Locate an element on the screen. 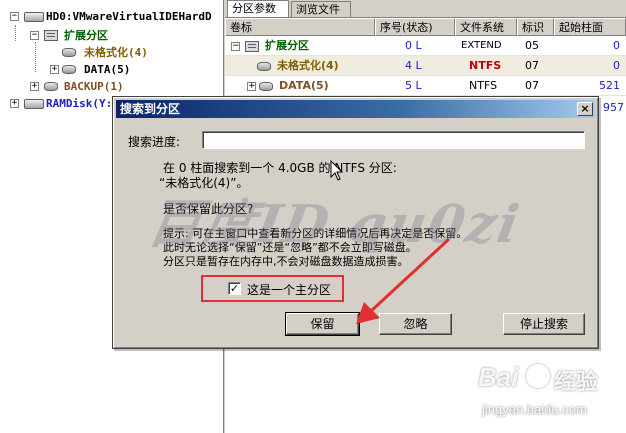  close-button: × is located at coordinates (585, 109).